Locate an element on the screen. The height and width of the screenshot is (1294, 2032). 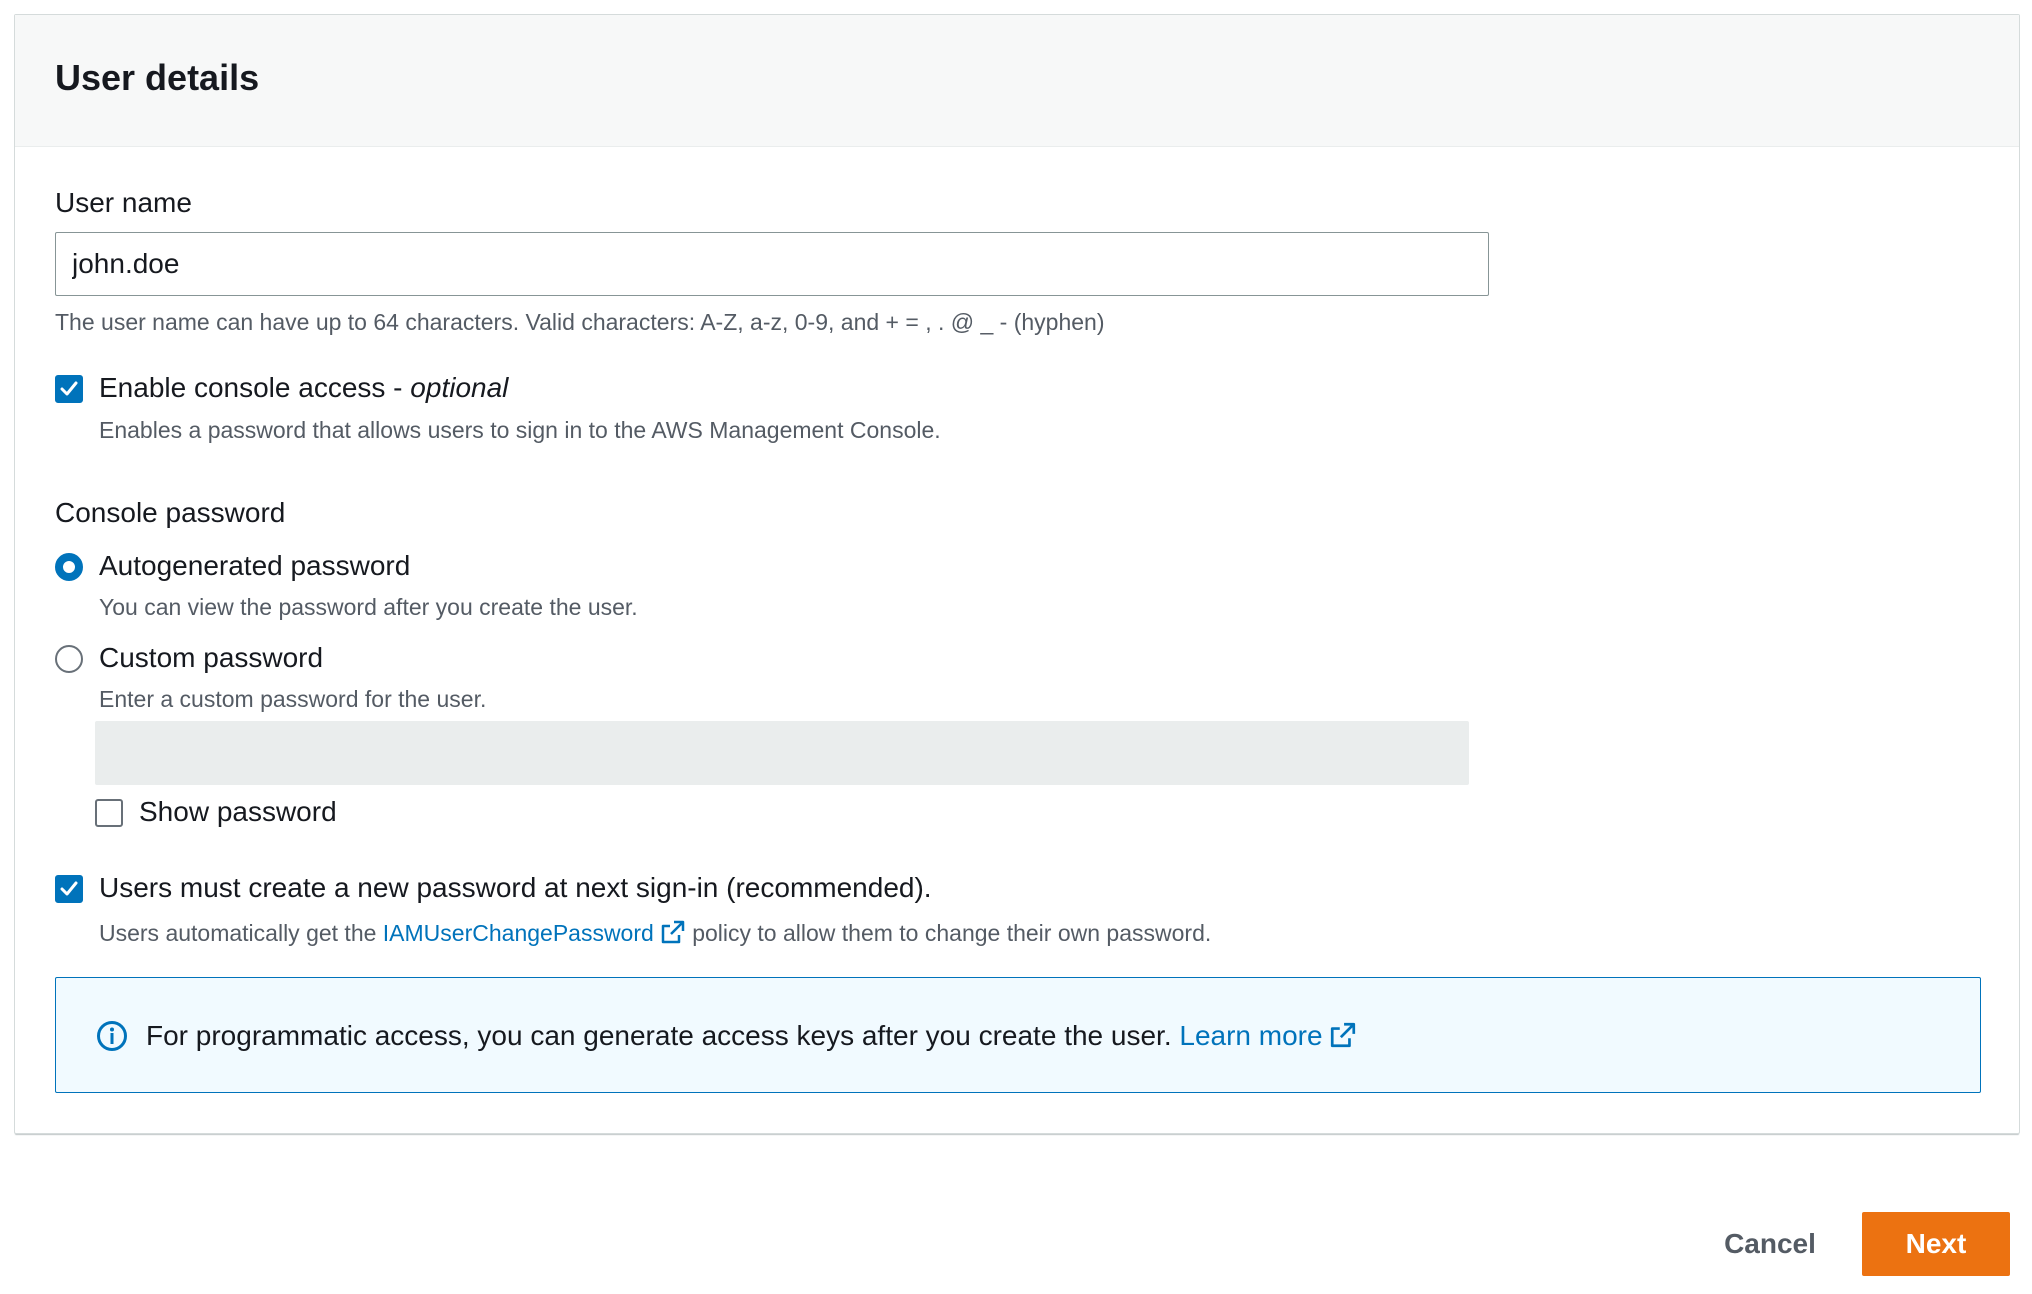
optional-tag: optional is located at coordinates (459, 387).